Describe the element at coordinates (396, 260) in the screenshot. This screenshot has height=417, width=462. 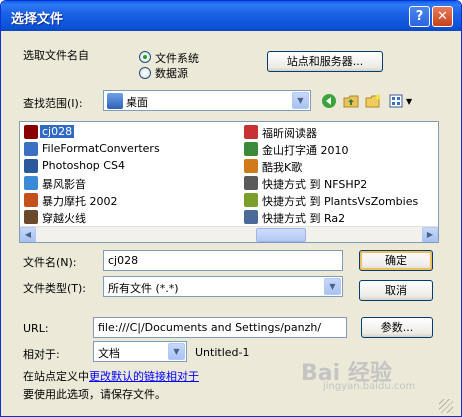
I see `ok-button: 确定` at that location.